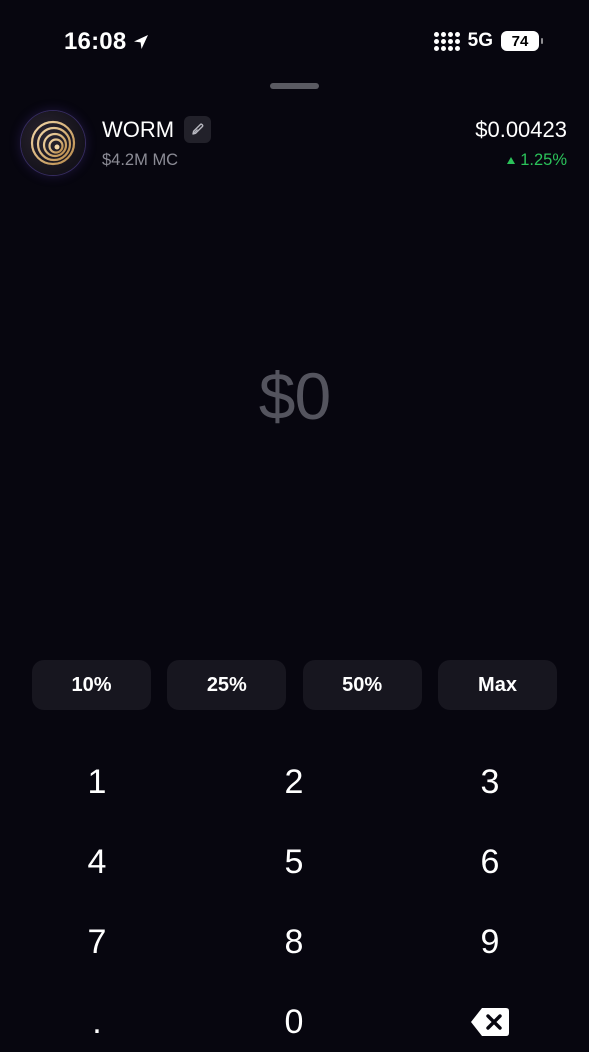  What do you see at coordinates (490, 862) in the screenshot?
I see `keypad-key-6: 6` at bounding box center [490, 862].